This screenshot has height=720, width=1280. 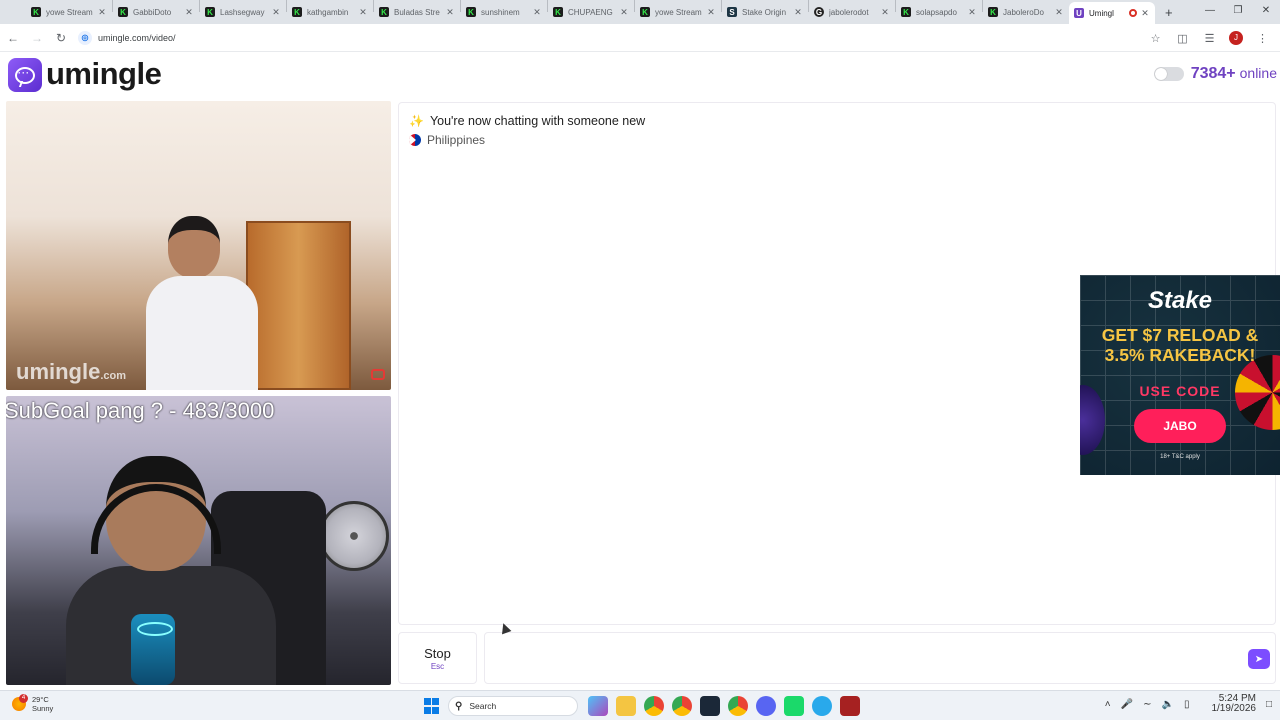 What do you see at coordinates (1180, 426) in the screenshot?
I see `ad-code-button: JABO` at bounding box center [1180, 426].